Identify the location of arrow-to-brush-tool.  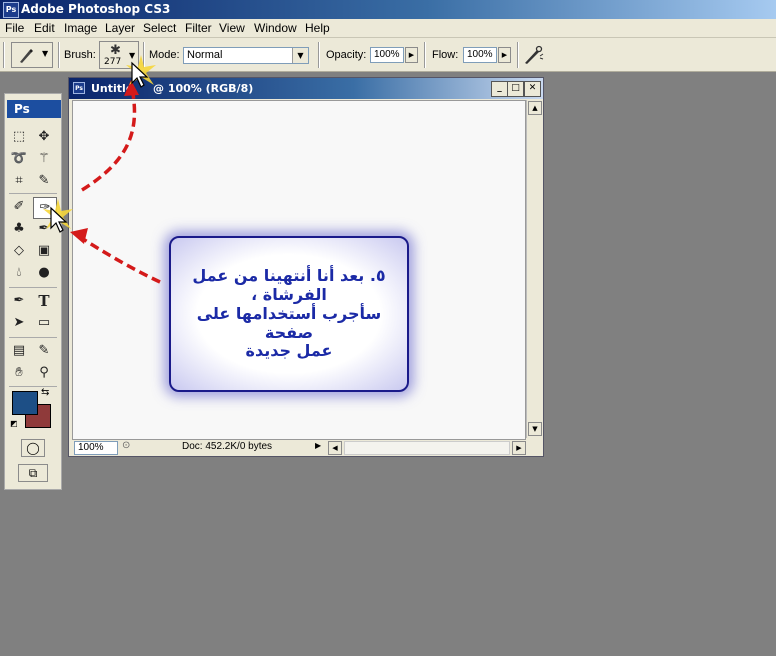
(120, 259).